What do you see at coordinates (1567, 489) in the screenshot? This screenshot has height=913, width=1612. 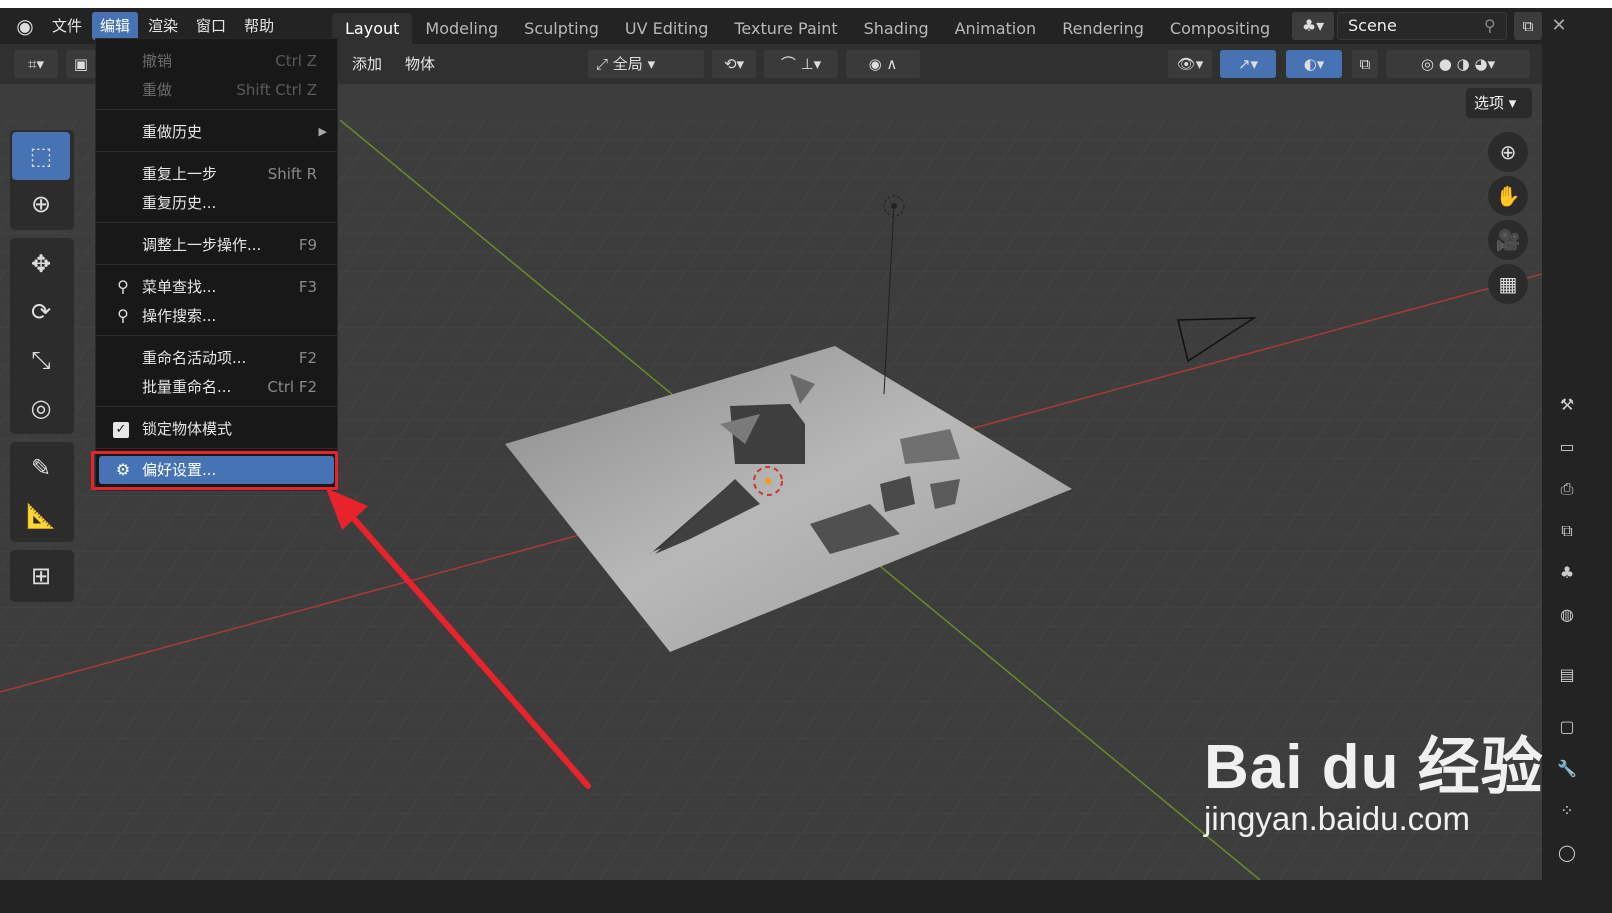 I see `output-properties-icon: ⎙` at bounding box center [1567, 489].